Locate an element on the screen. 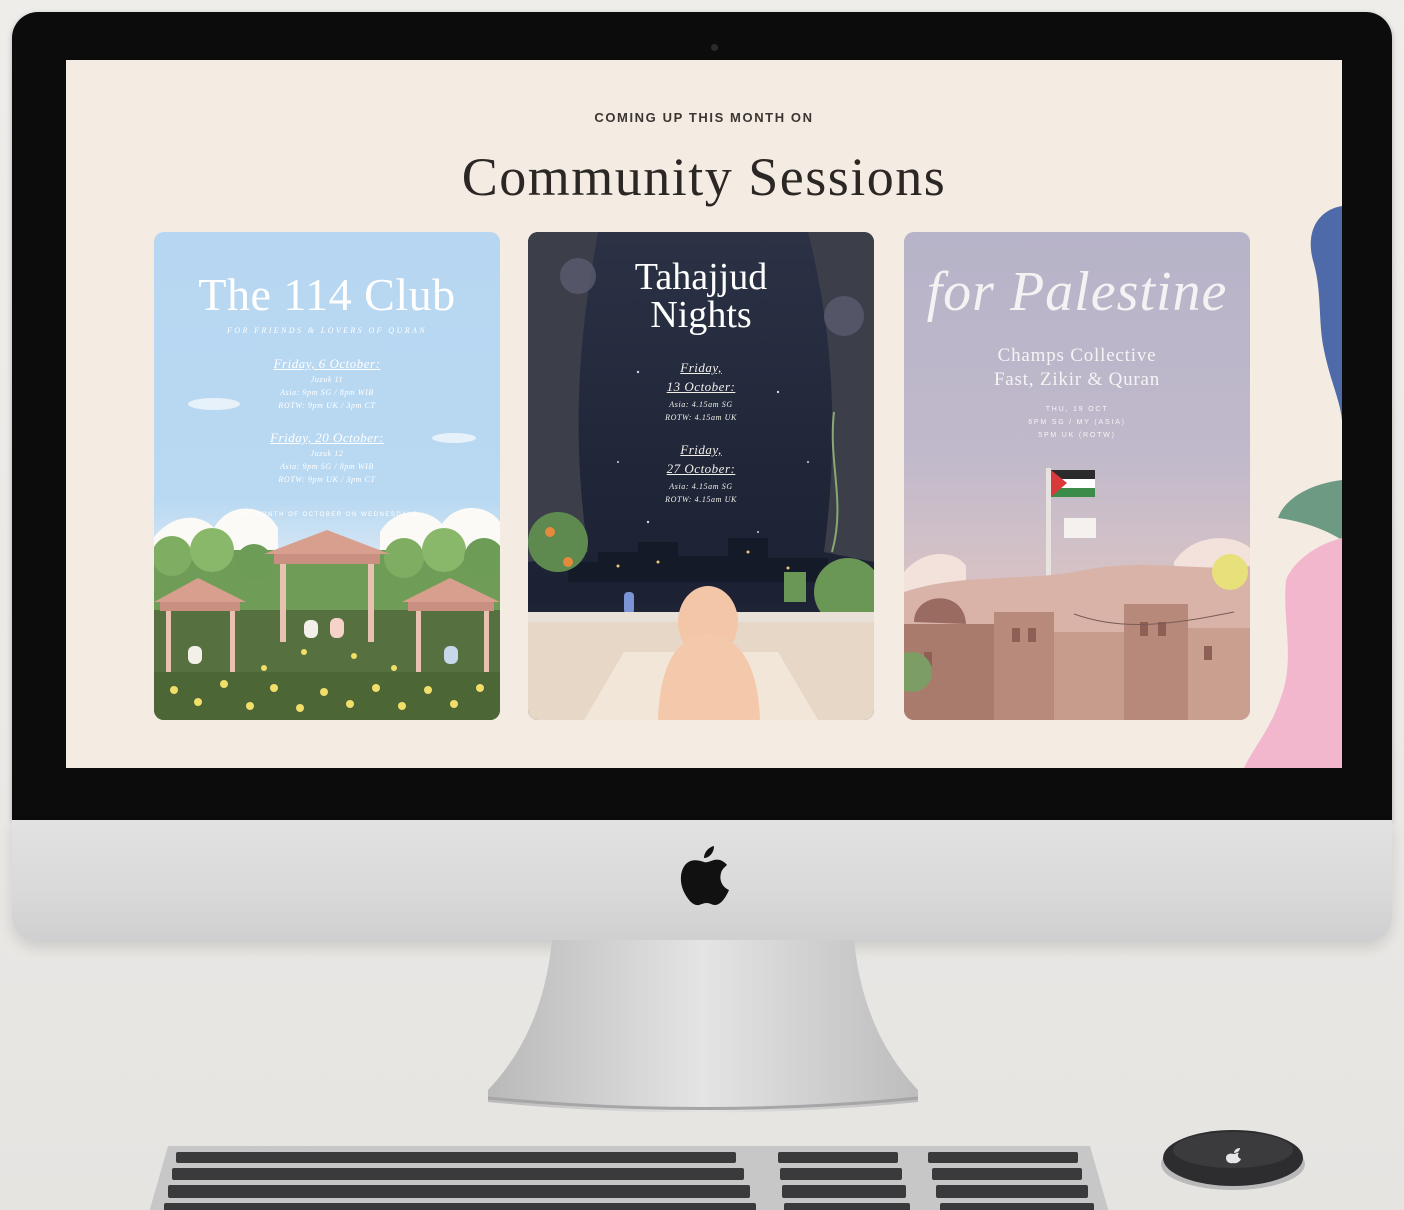  card-organizer: Champs Collective Fast, Zikir & Quran is located at coordinates (1077, 368).